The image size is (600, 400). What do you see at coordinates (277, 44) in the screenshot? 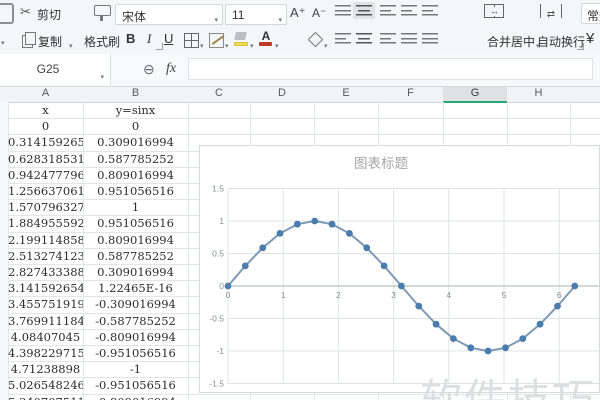
I see `font-color-caret-icon` at bounding box center [277, 44].